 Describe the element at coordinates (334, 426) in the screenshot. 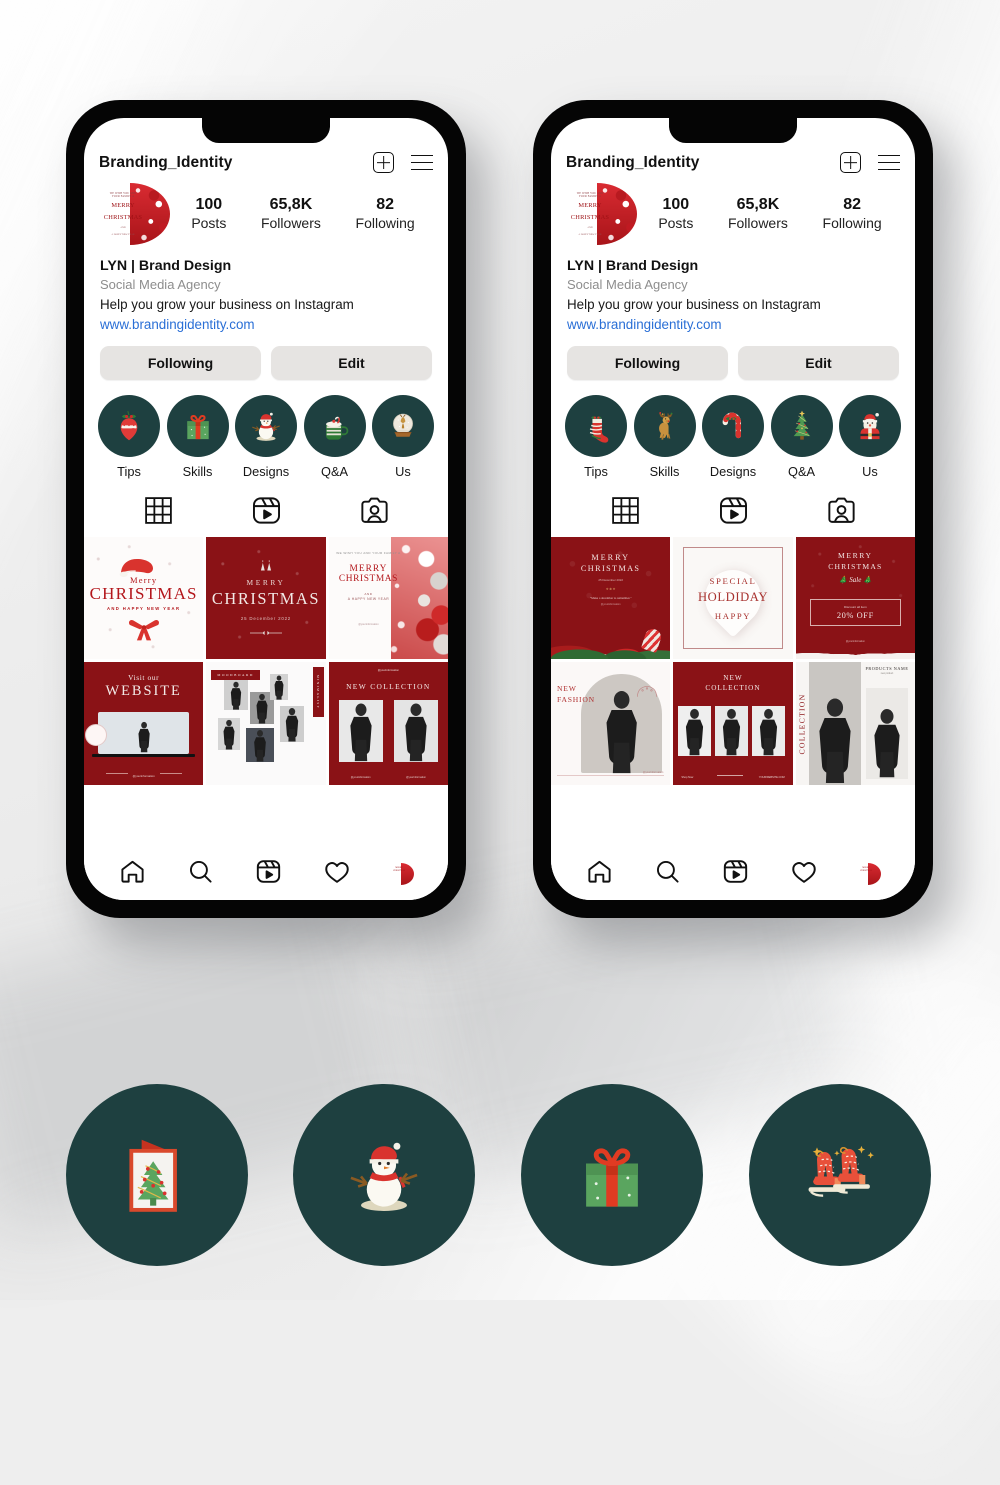

I see `hot-cocoa-mug-icon` at that location.